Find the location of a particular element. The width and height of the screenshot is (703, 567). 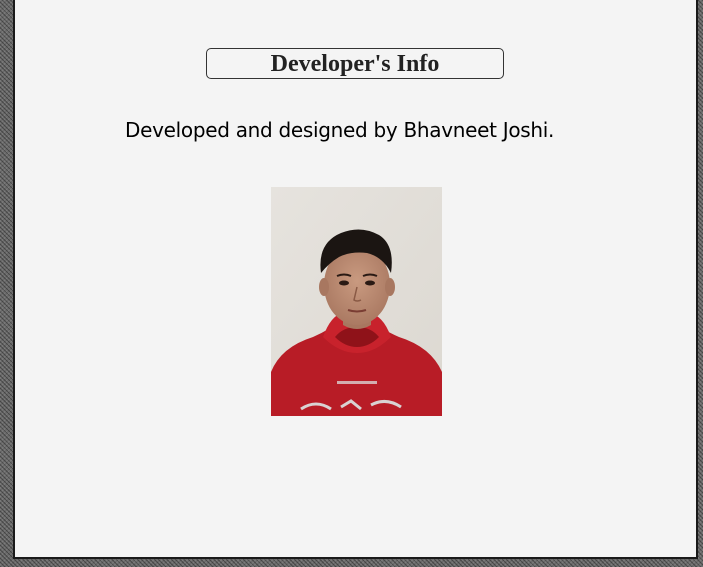

page-title: Developer's Info is located at coordinates (355, 63).